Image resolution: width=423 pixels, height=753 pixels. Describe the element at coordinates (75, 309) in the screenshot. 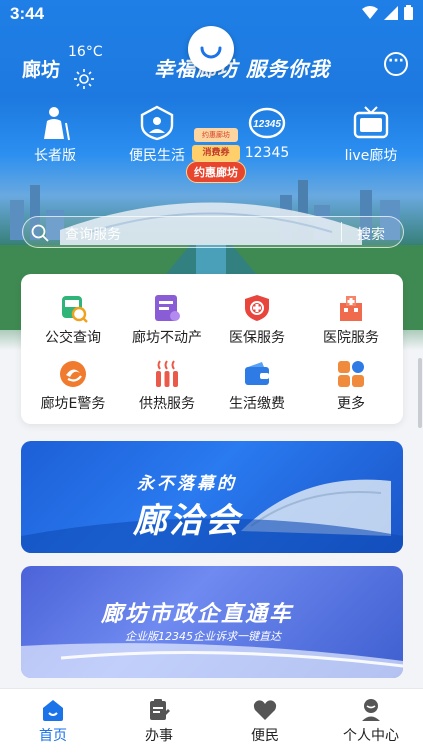

I see `bus-icon` at that location.